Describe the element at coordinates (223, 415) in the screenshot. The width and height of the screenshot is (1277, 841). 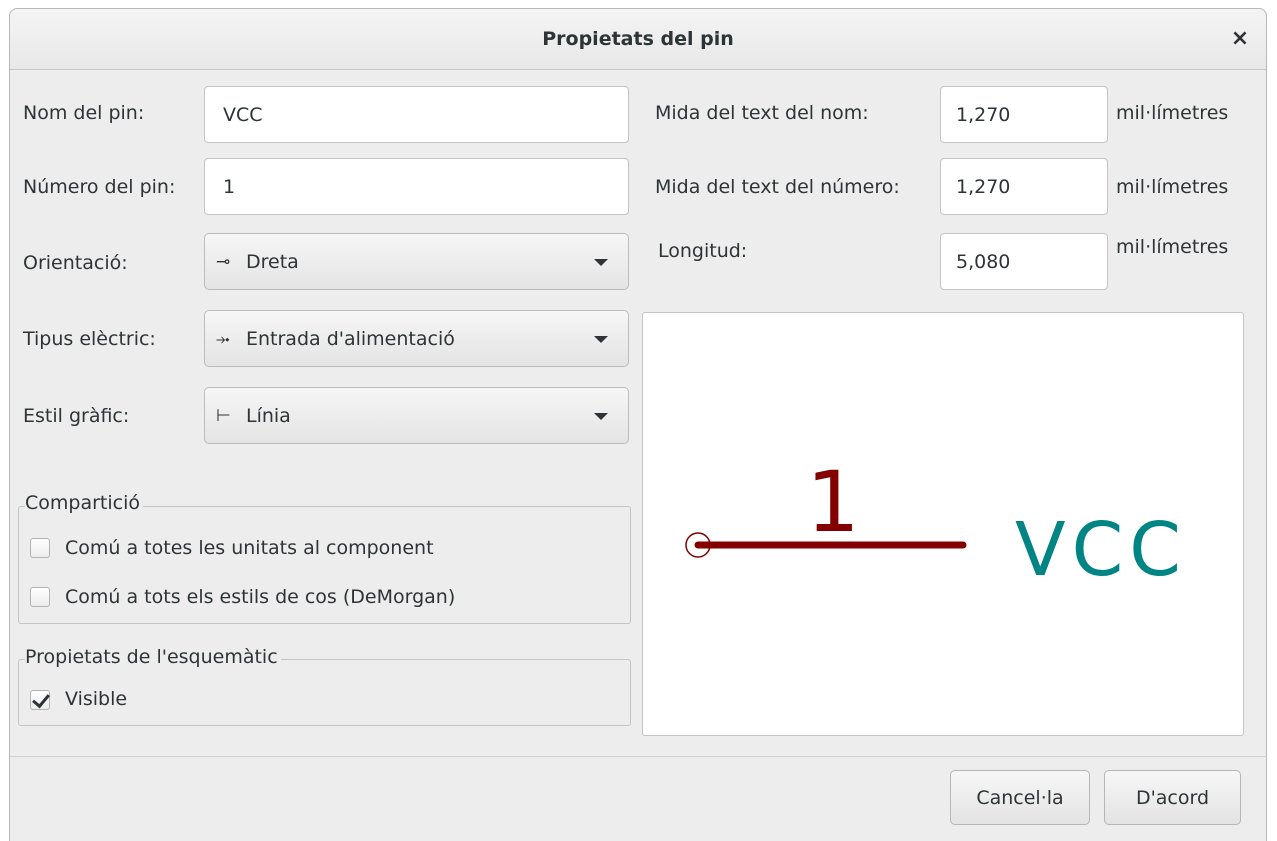
I see `line-style-icon: ⊢` at that location.